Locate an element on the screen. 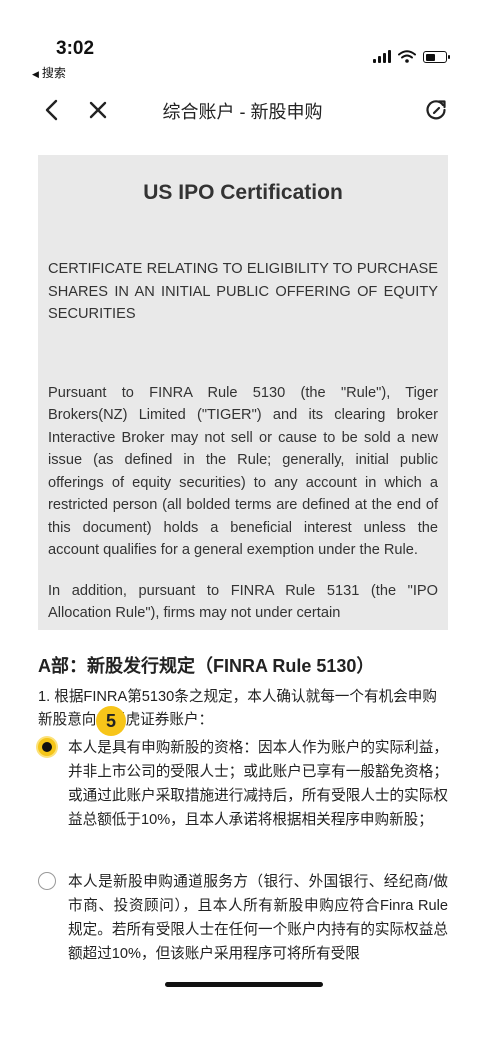  certificate-title: US IPO Certification is located at coordinates (243, 192).